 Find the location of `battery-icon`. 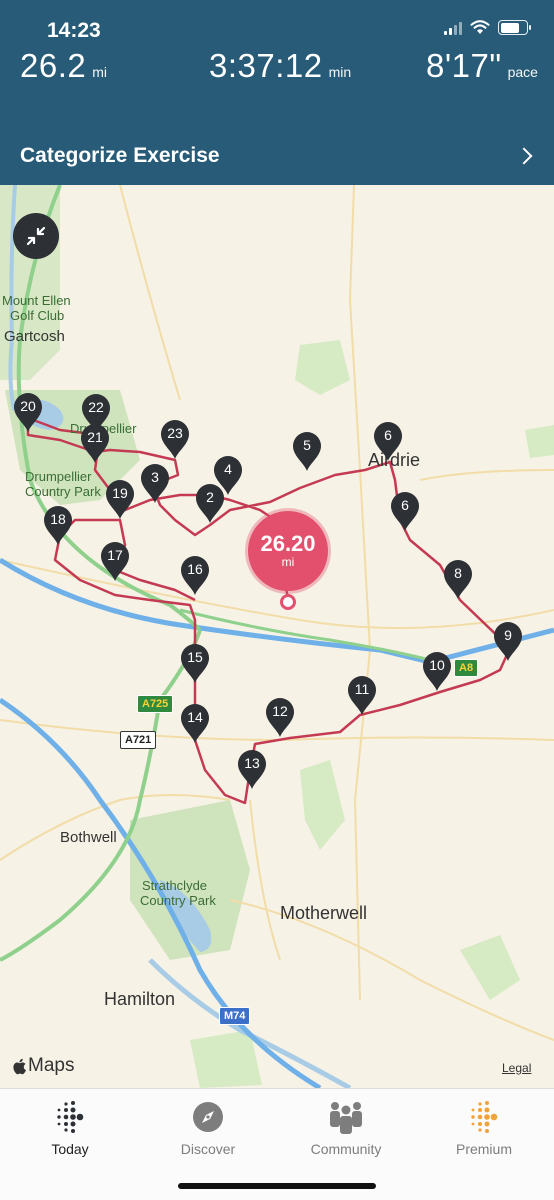

battery-icon is located at coordinates (514, 27).